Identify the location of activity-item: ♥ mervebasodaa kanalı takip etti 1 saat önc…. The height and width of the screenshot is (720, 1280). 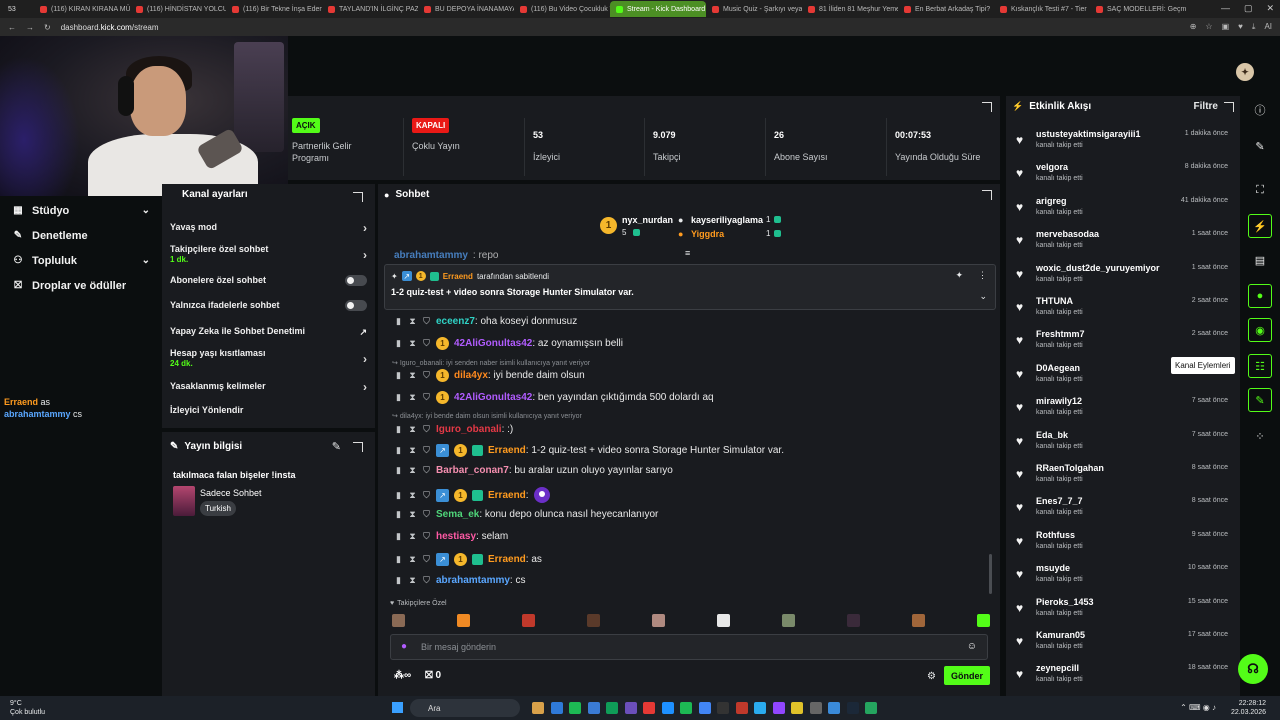
(1124, 244).